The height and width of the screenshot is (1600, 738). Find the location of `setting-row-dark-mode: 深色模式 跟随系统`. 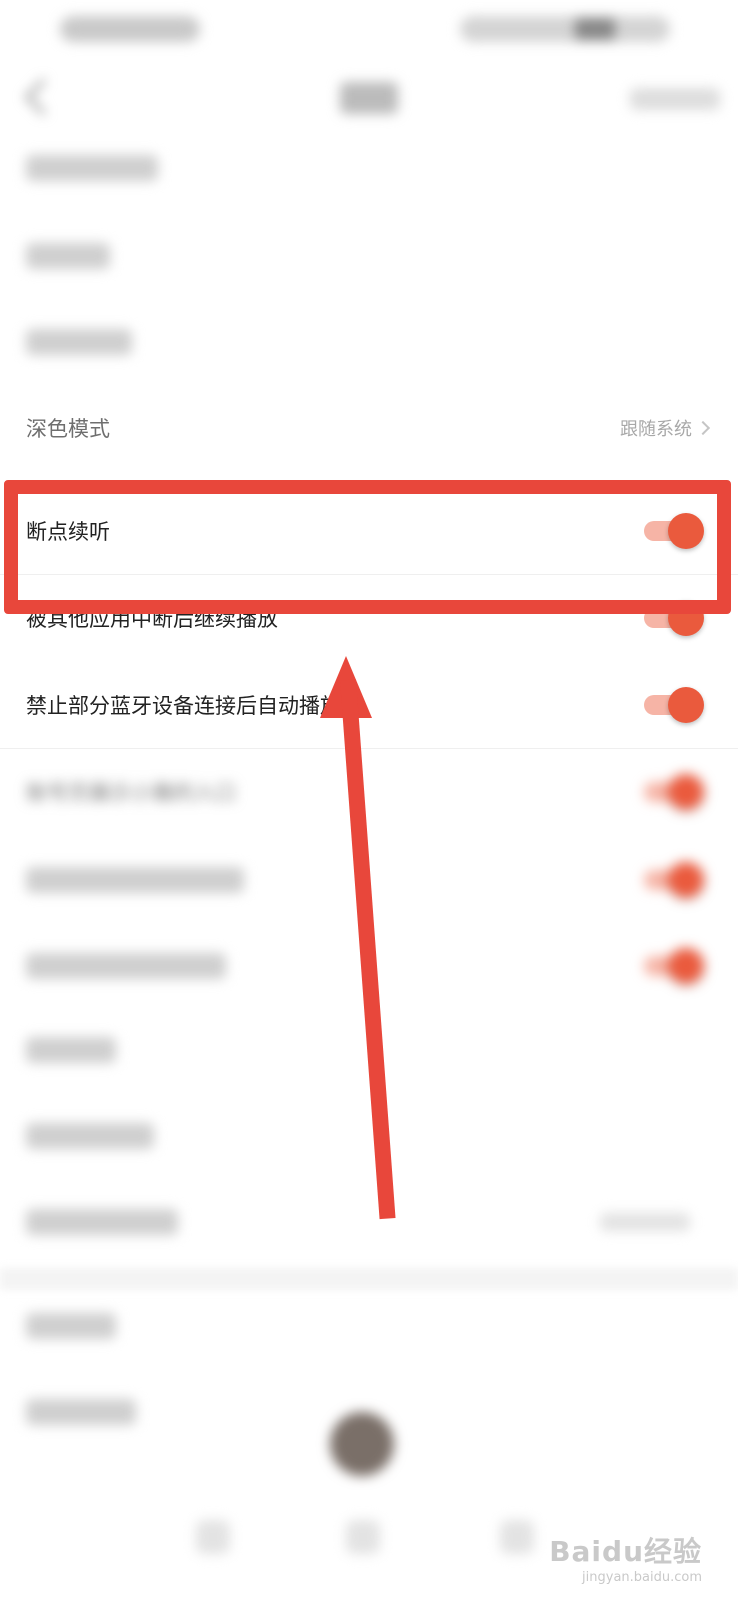

setting-row-dark-mode: 深色模式 跟随系统 is located at coordinates (369, 428).